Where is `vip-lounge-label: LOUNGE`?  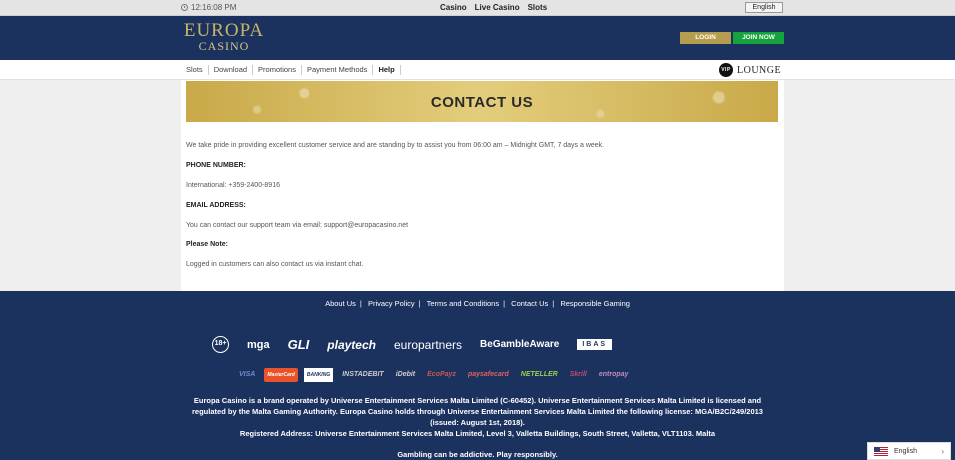 vip-lounge-label: LOUNGE is located at coordinates (759, 70).